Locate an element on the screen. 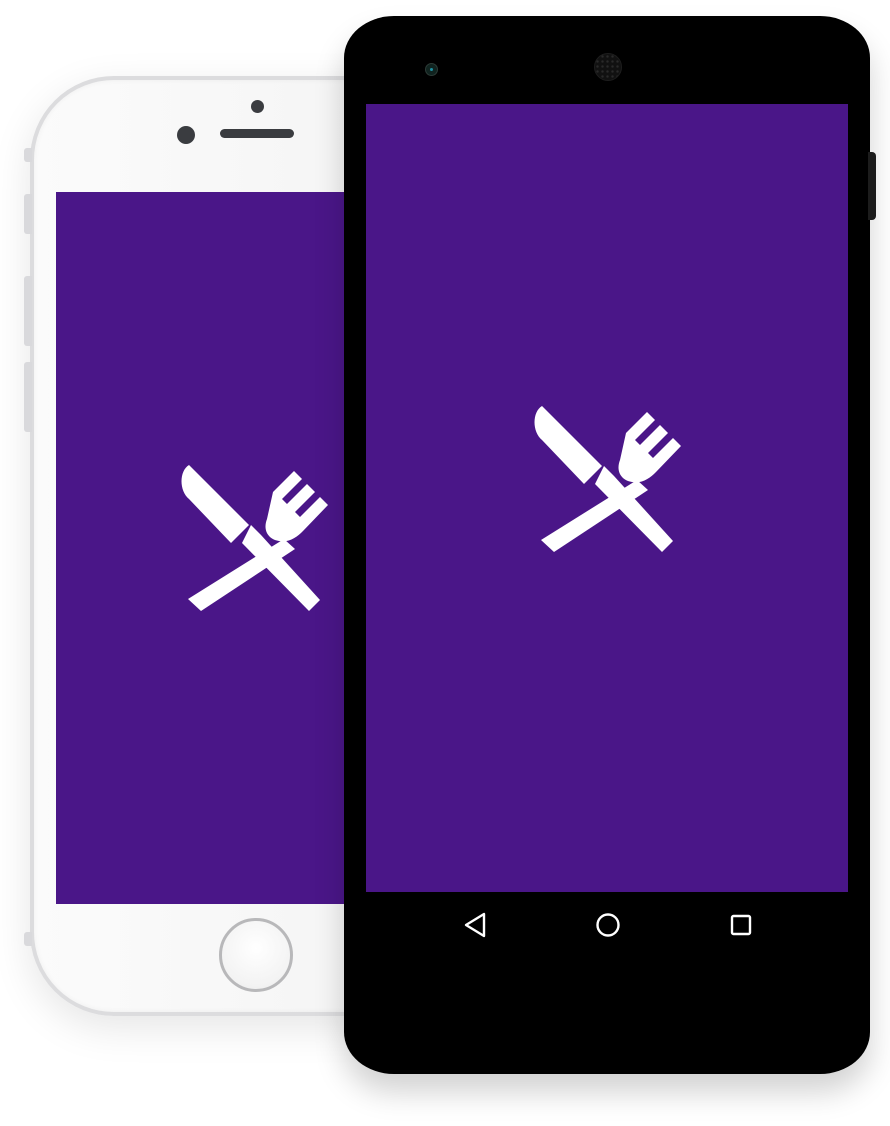 The height and width of the screenshot is (1126, 890). android-earpiece-speaker is located at coordinates (608, 67).